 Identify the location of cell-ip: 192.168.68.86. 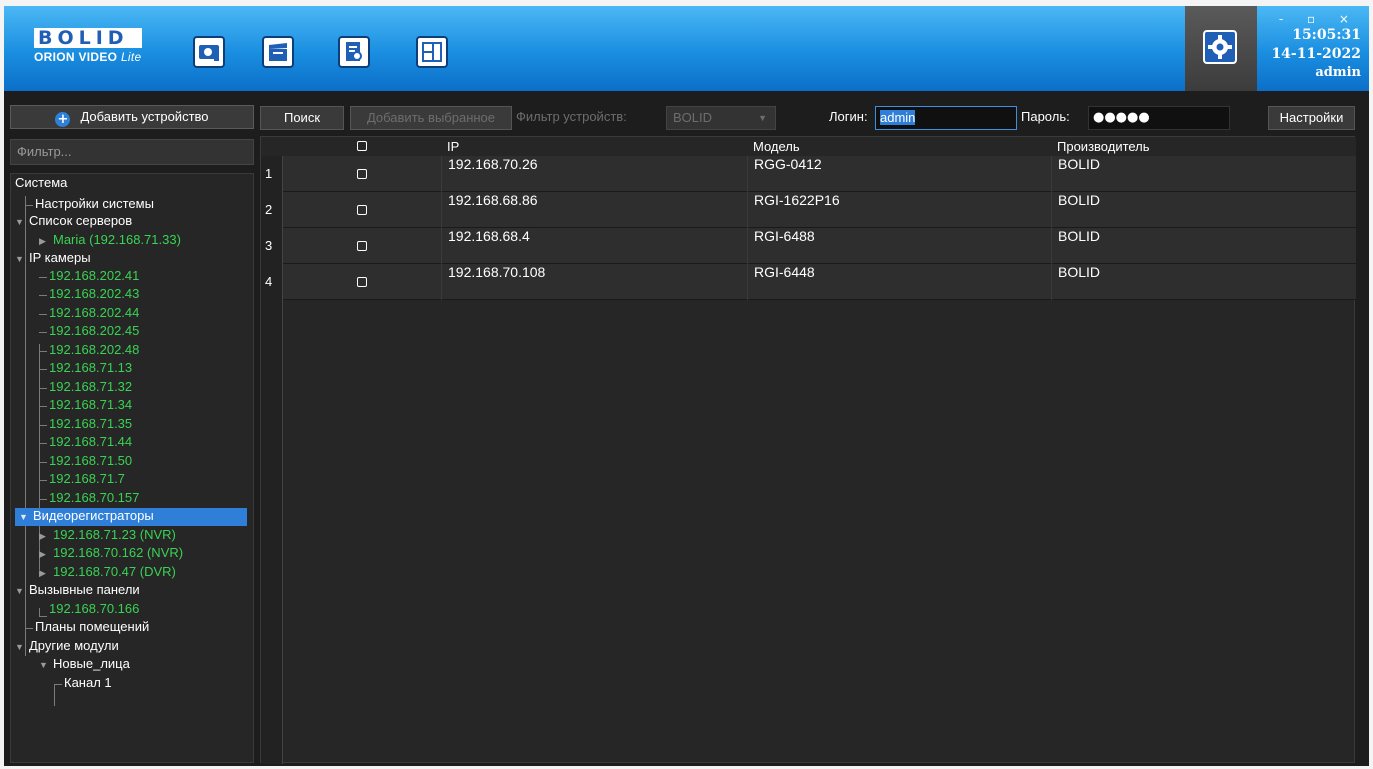
(594, 210).